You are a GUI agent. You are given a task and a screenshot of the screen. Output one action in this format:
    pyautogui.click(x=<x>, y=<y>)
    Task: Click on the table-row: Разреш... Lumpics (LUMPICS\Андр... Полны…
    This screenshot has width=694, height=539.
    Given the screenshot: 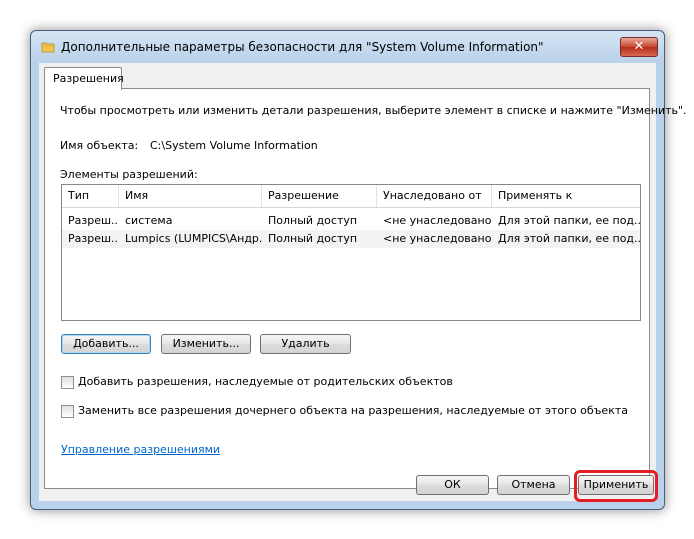 What is the action you would take?
    pyautogui.click(x=351, y=239)
    